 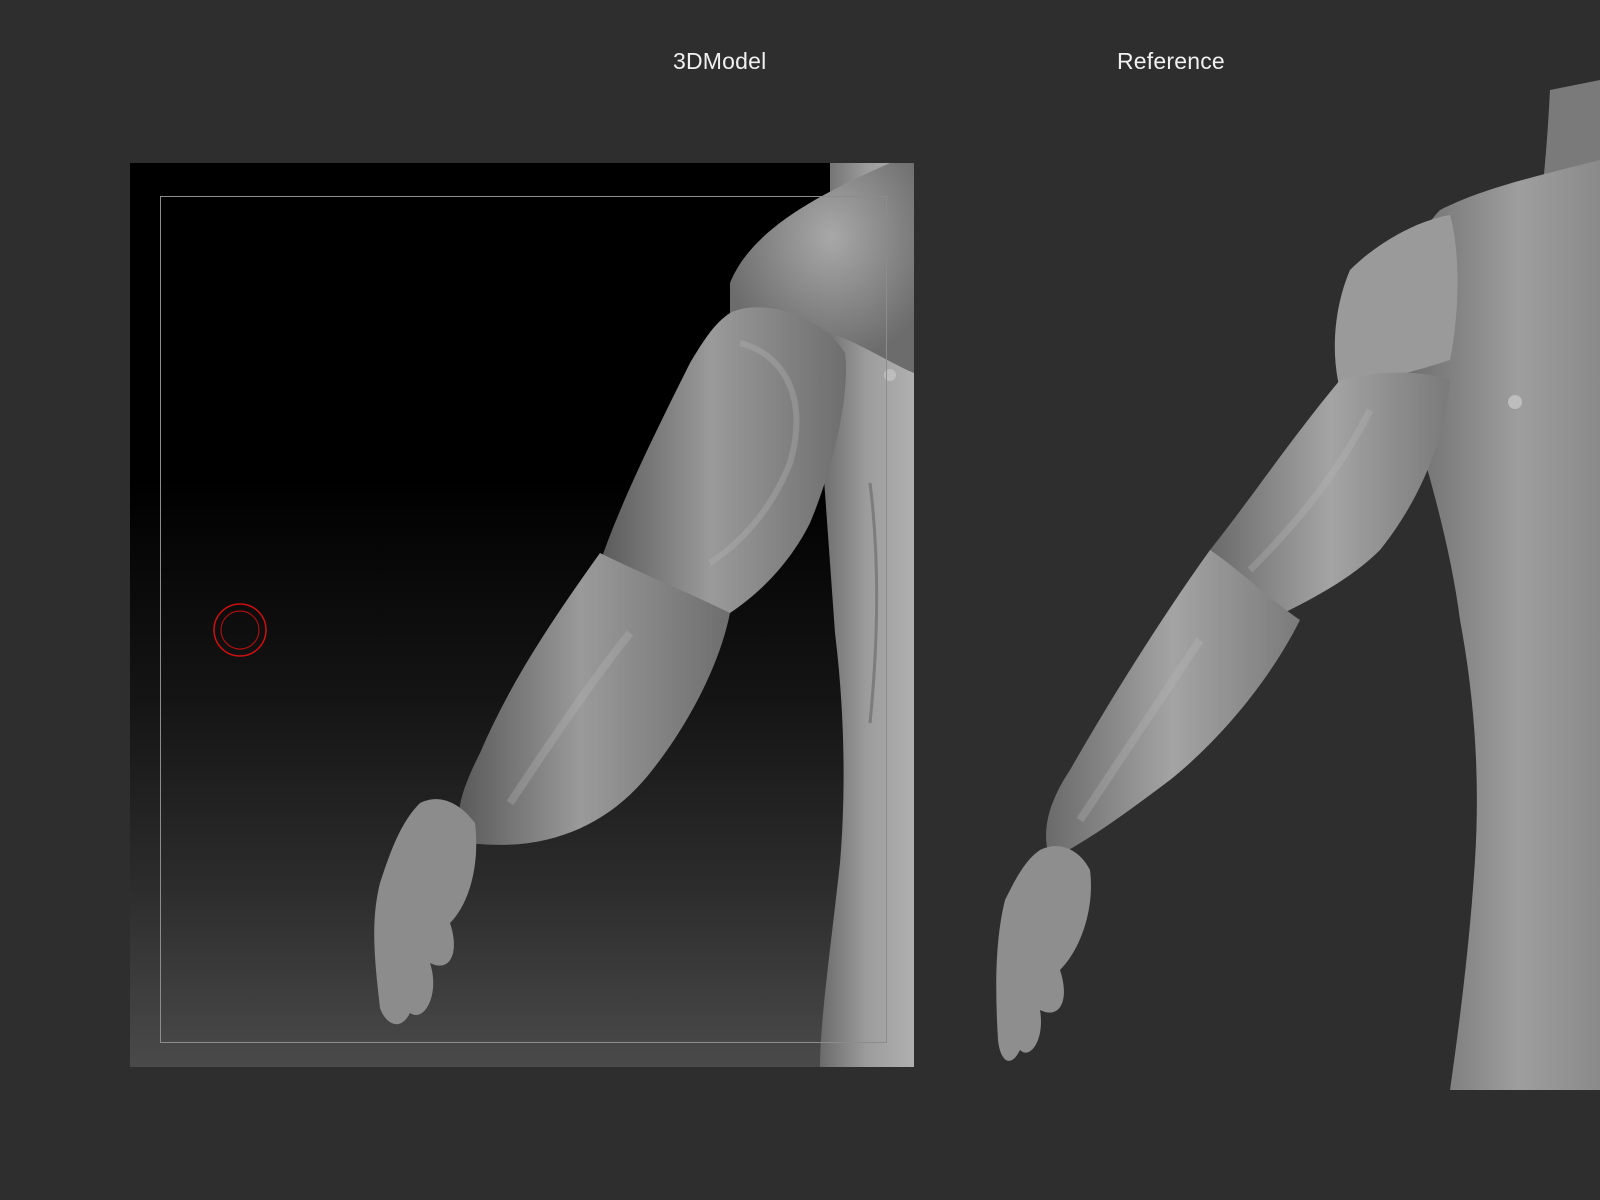 I want to click on forearm-shape, so click(x=594, y=699).